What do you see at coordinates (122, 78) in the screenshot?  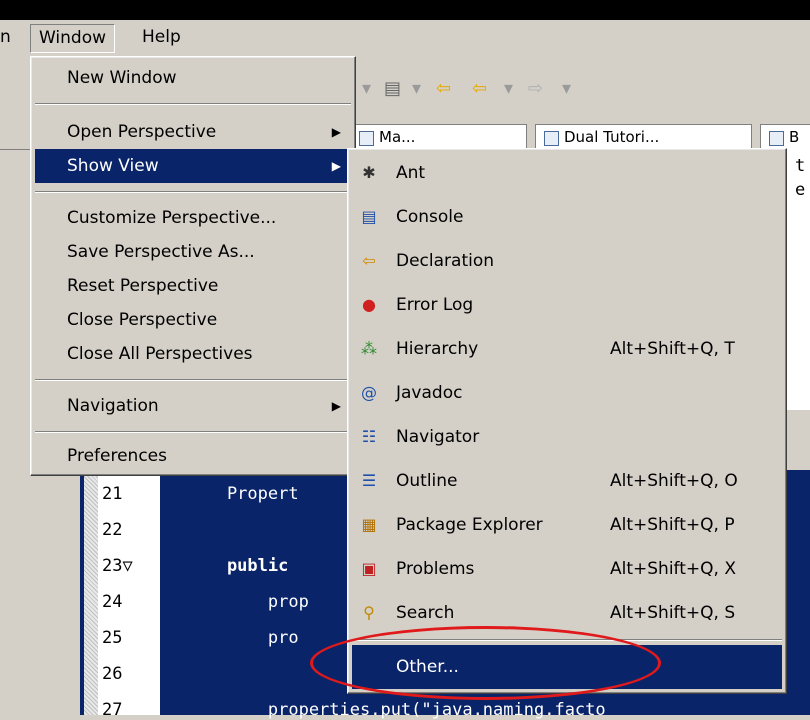 I see `menu-item-label: New Window` at bounding box center [122, 78].